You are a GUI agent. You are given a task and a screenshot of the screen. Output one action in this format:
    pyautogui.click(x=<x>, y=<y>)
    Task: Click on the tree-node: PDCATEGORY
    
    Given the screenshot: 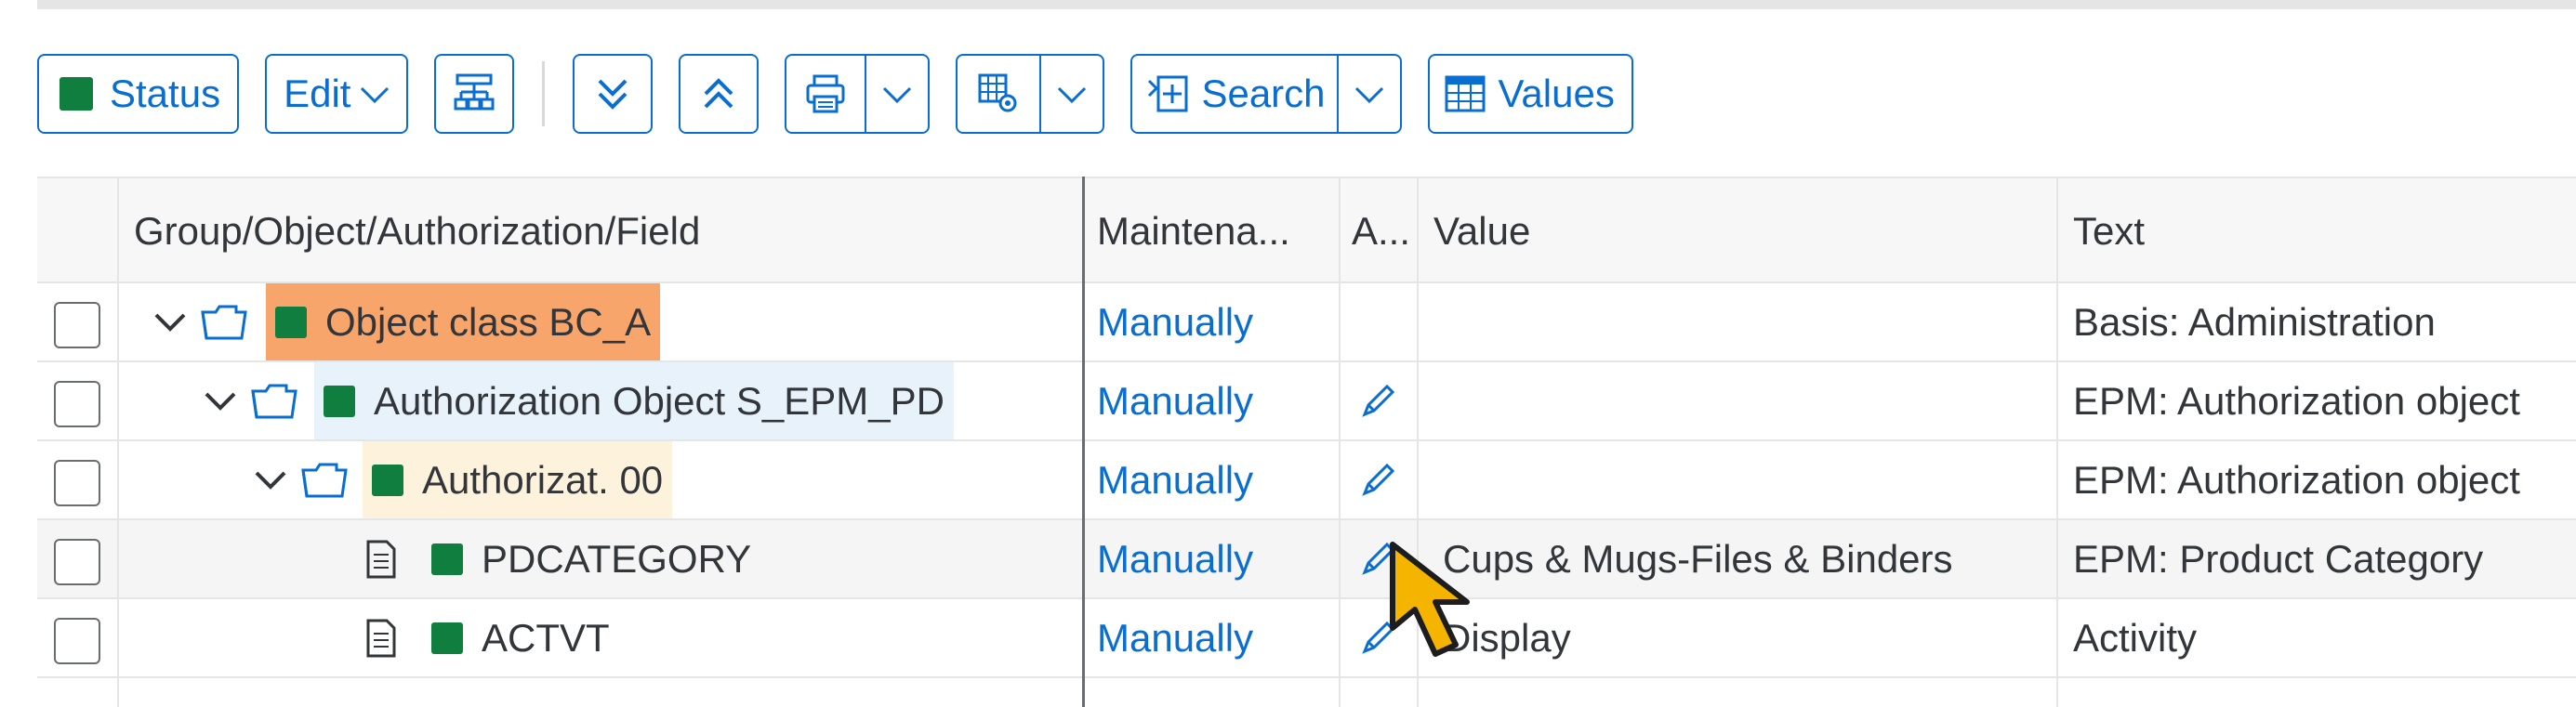 What is the action you would take?
    pyautogui.click(x=557, y=558)
    